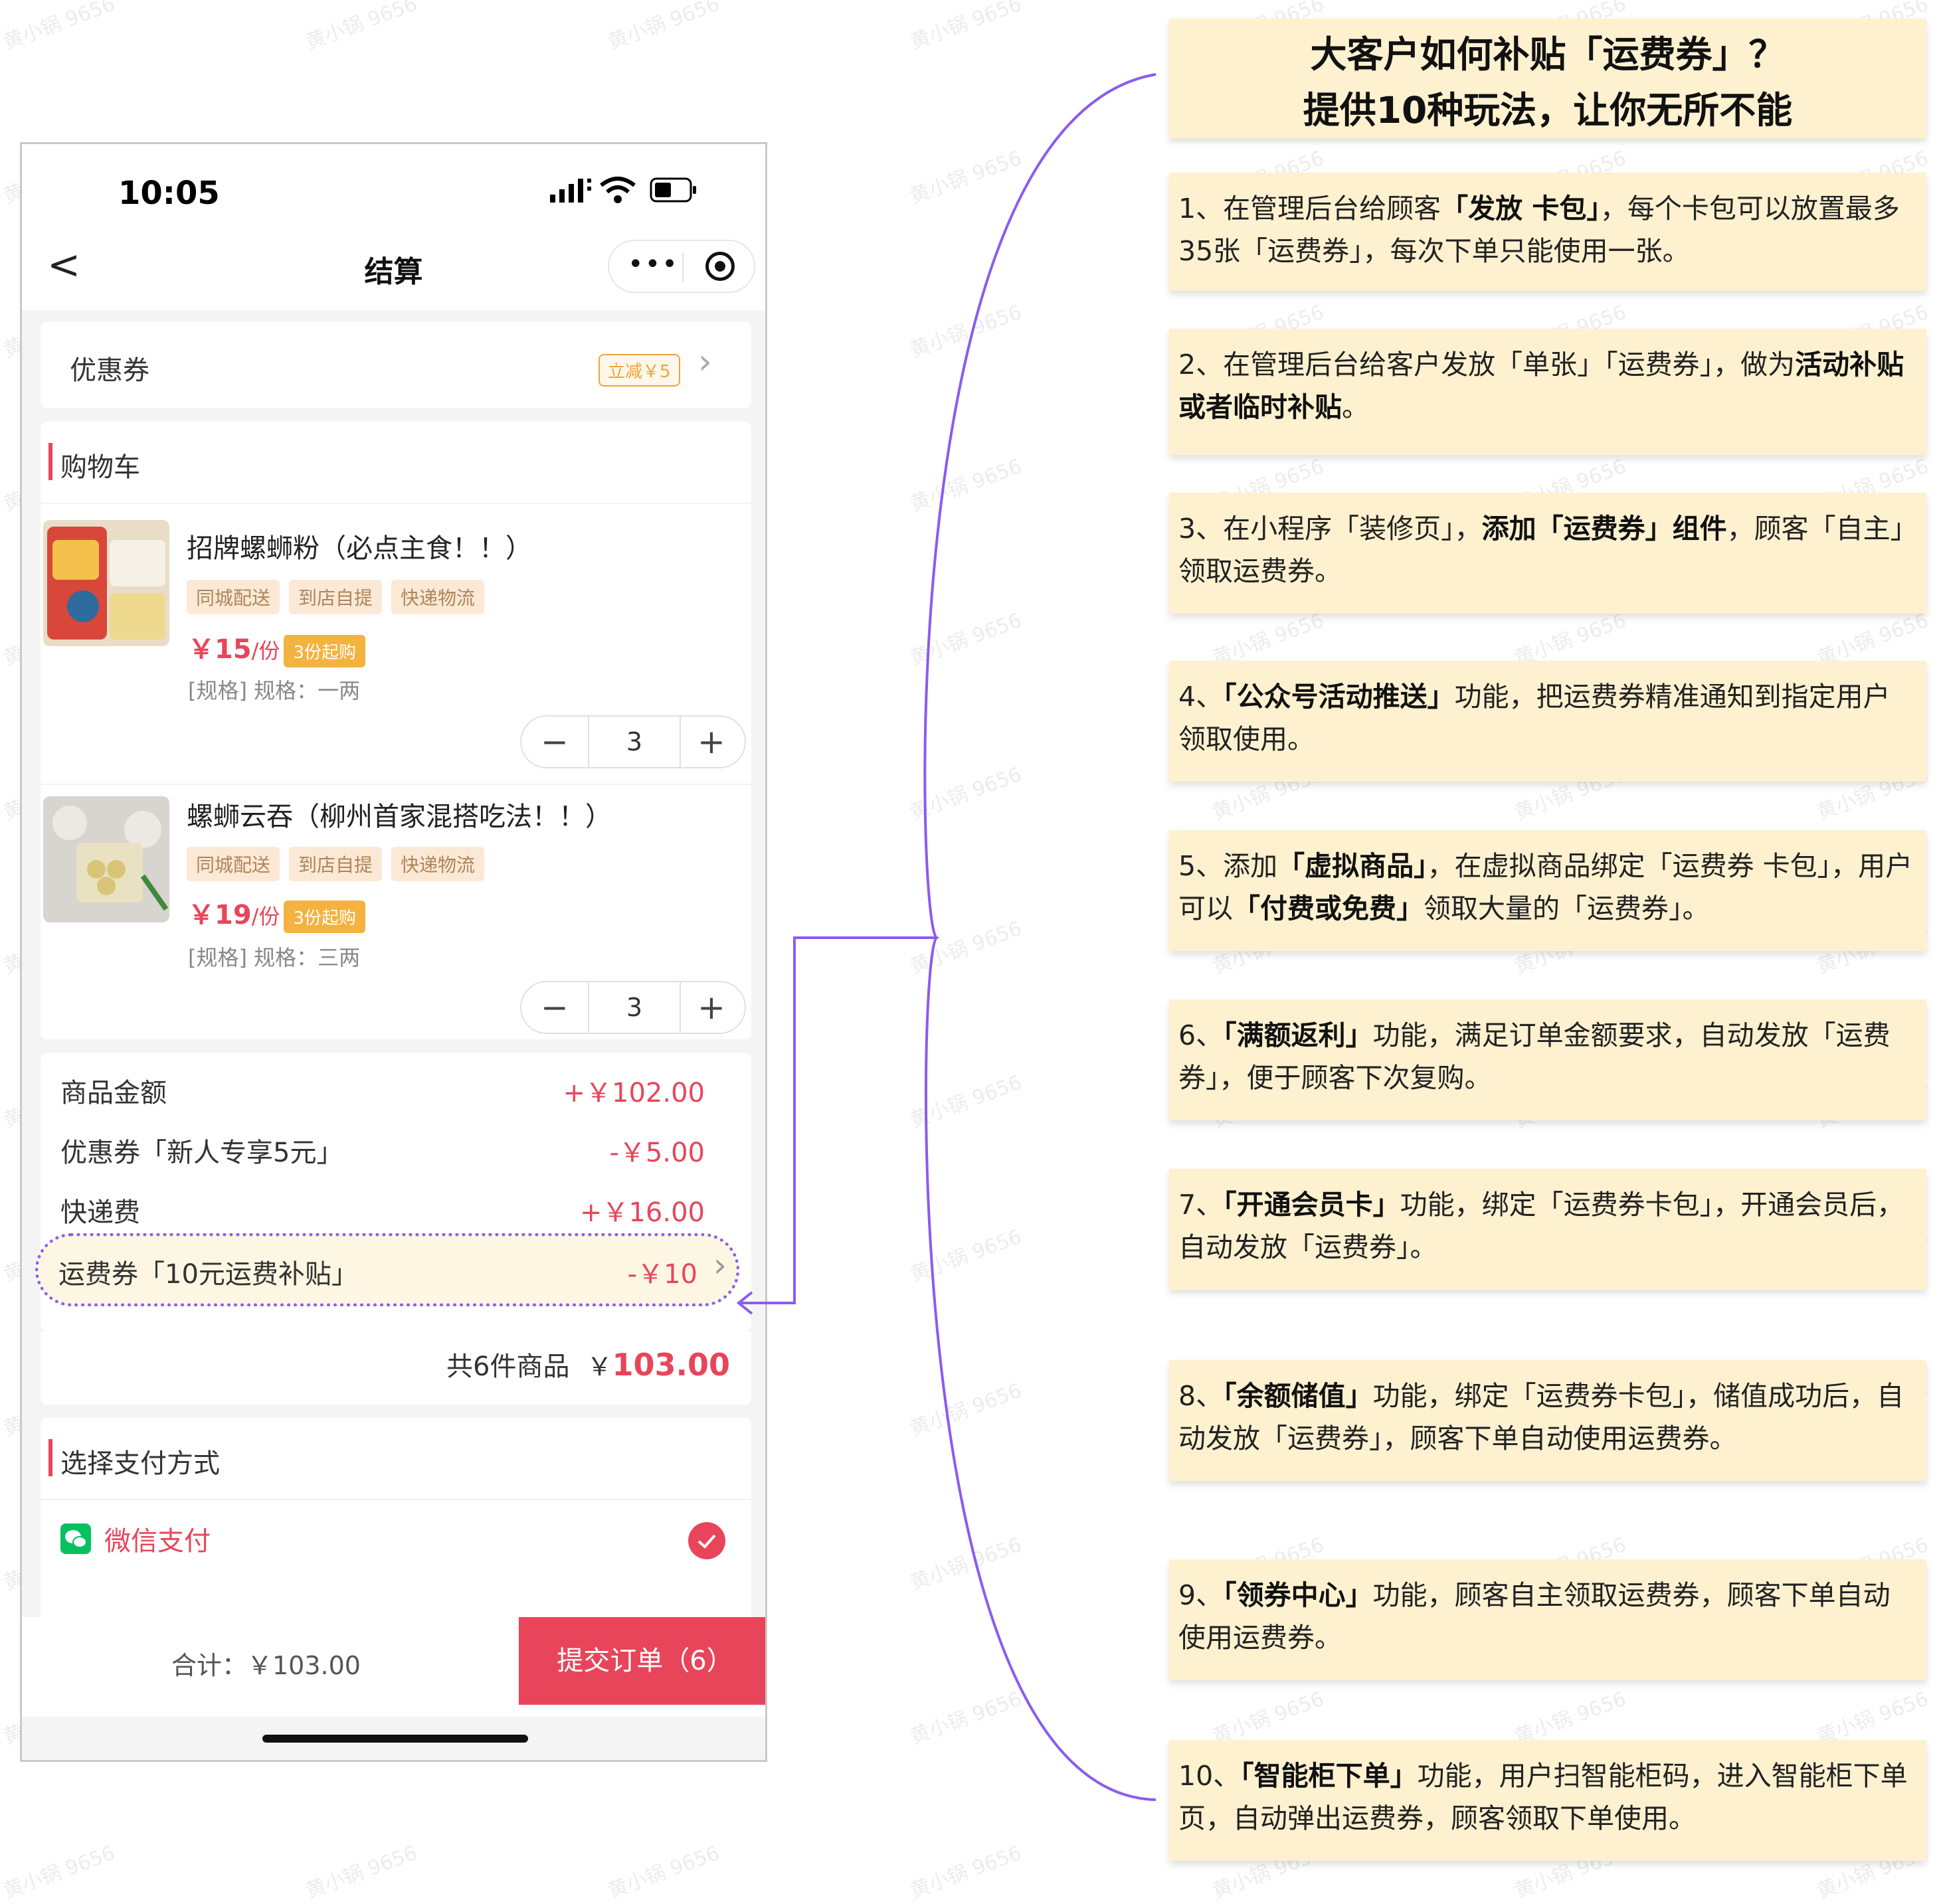 Image resolution: width=1939 pixels, height=1904 pixels. Describe the element at coordinates (1209, 1776) in the screenshot. I see `note-text: 10、` at that location.